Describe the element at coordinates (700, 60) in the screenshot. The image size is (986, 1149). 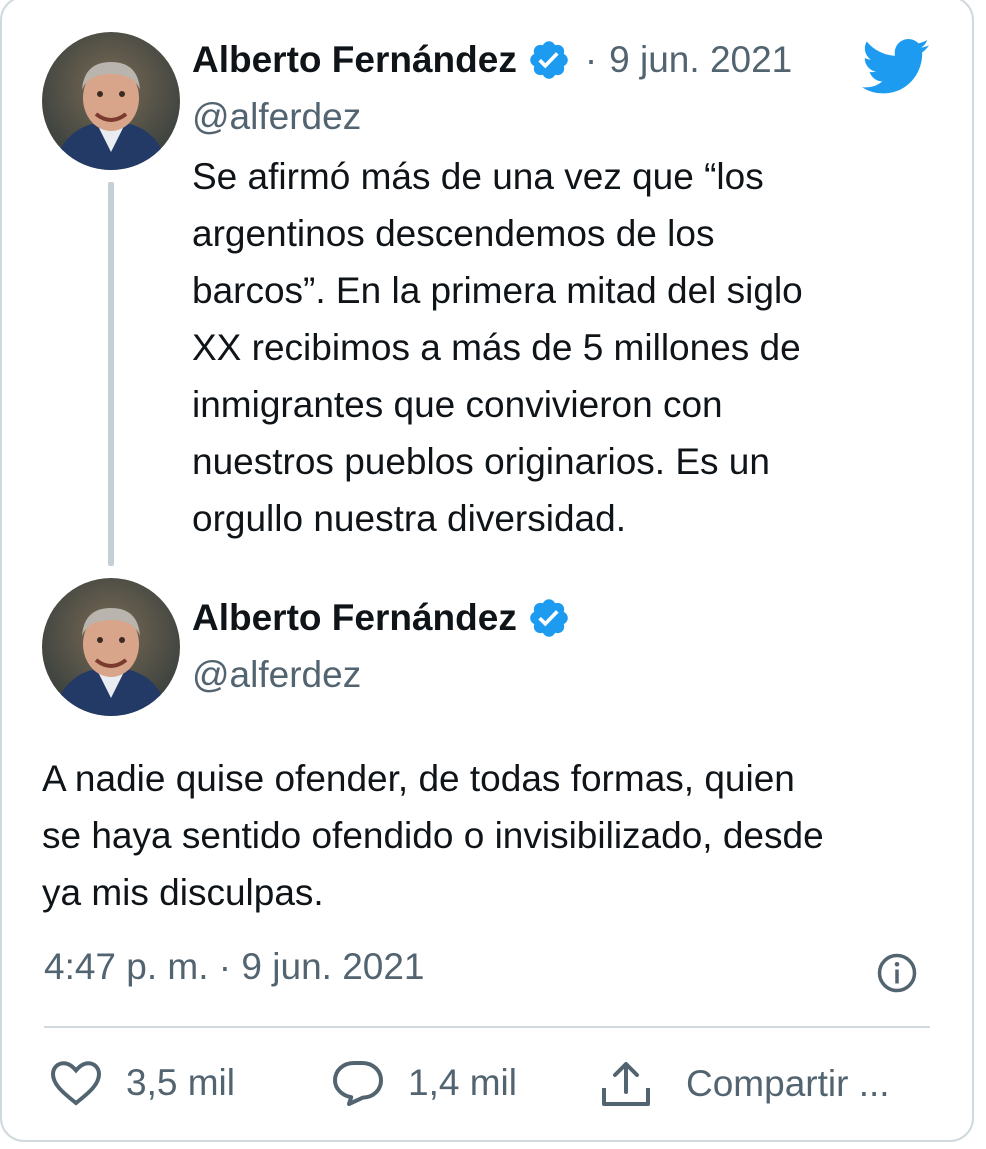
I see `tweet-date: 9 jun. 2021` at that location.